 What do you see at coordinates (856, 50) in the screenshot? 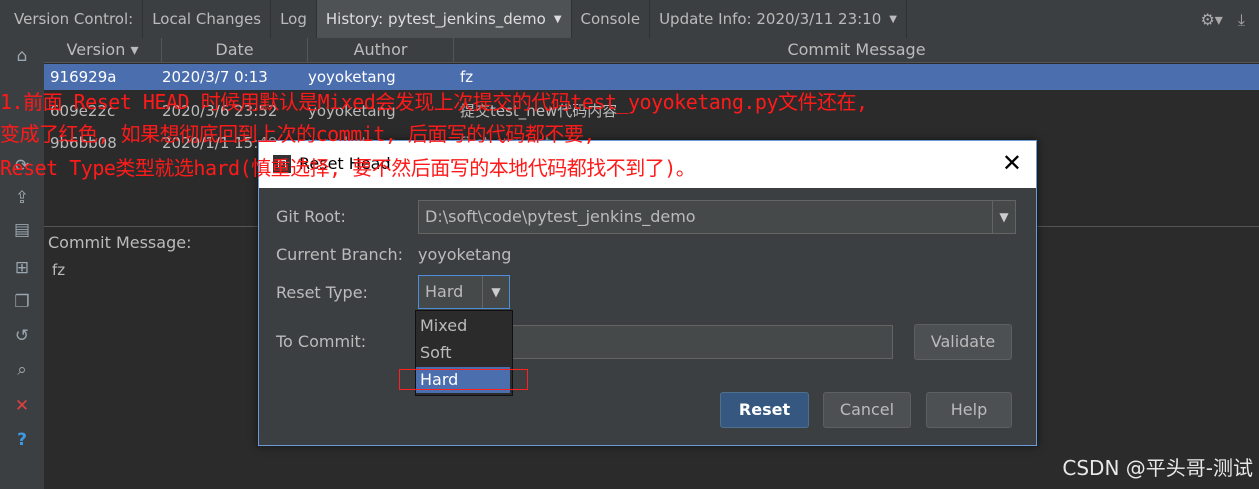
I see `column-commit-message: Commit Message` at bounding box center [856, 50].